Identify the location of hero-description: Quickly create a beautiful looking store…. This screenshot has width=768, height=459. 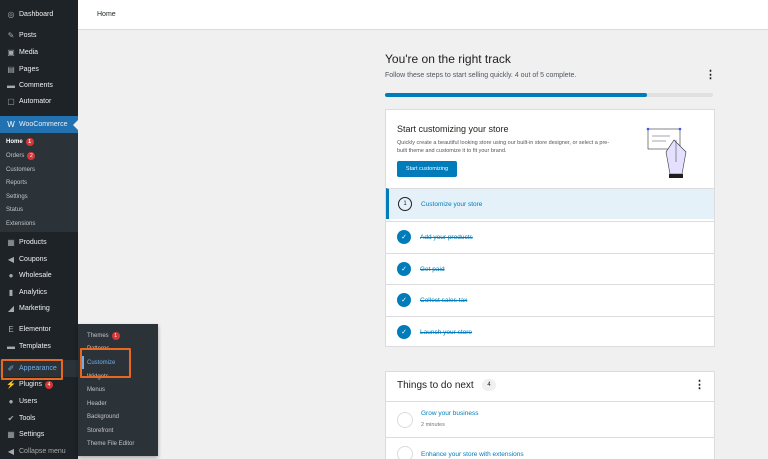
(503, 147).